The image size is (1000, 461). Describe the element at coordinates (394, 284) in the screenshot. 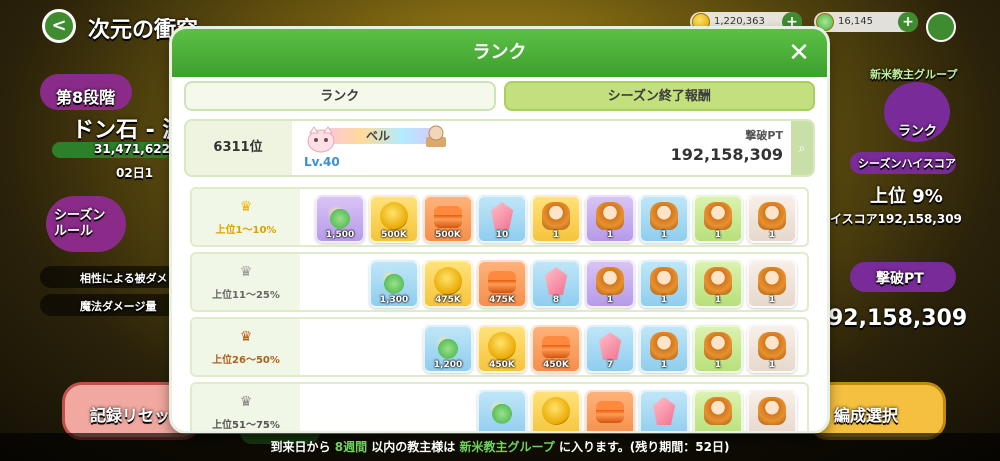

I see `reward-item: 1,300` at that location.